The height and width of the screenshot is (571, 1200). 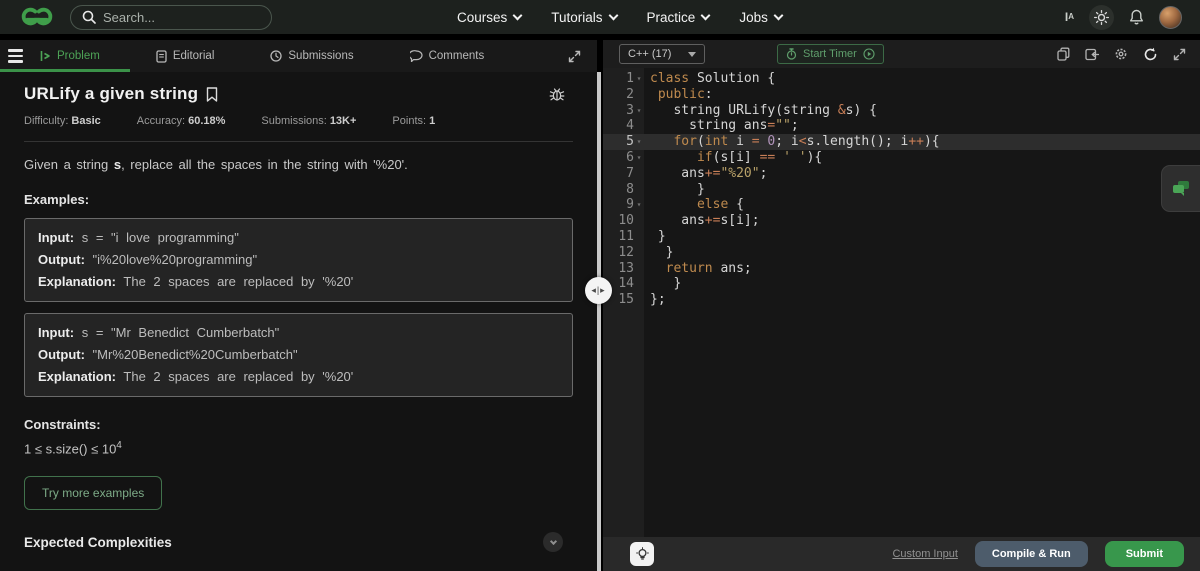 I want to click on panel-resizer-handle: ◂|▸, so click(x=598, y=290).